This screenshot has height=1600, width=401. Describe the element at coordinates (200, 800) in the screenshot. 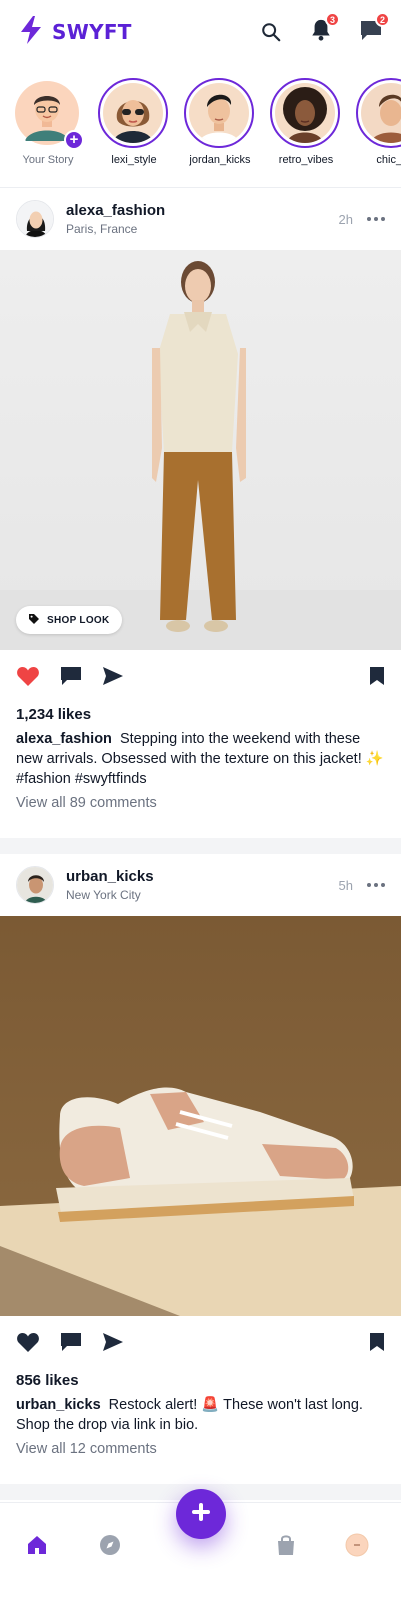

I see `view-comments-link: View all 89 comments` at that location.